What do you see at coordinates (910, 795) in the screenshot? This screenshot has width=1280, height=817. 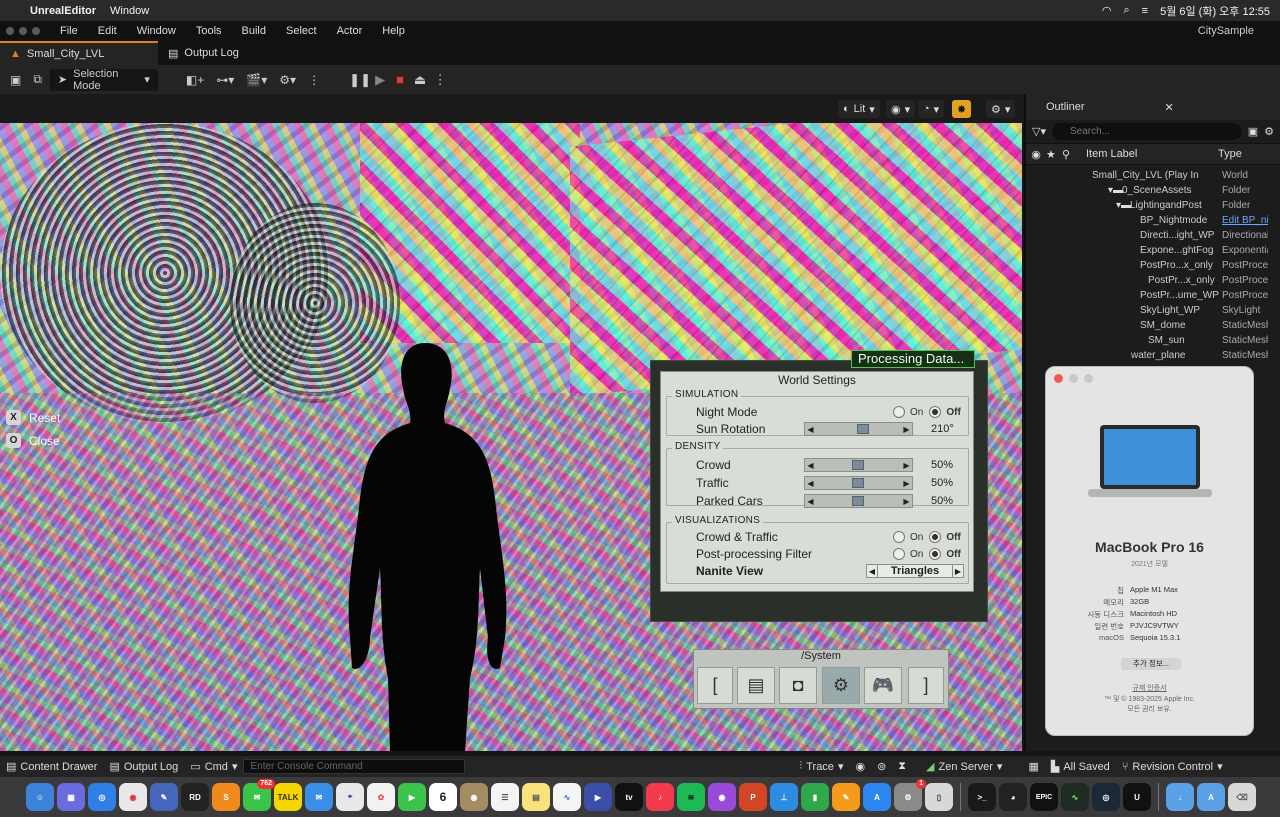 I see `system-settings-icon: ⚙ 1` at bounding box center [910, 795].